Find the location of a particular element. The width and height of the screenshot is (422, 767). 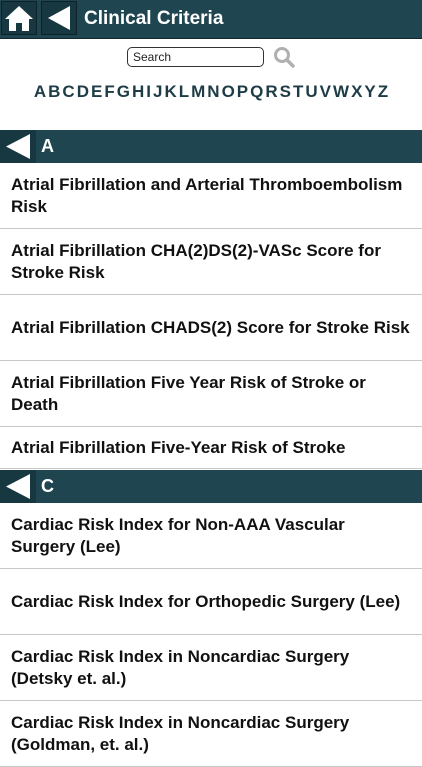

section-header-c: C is located at coordinates (211, 486).